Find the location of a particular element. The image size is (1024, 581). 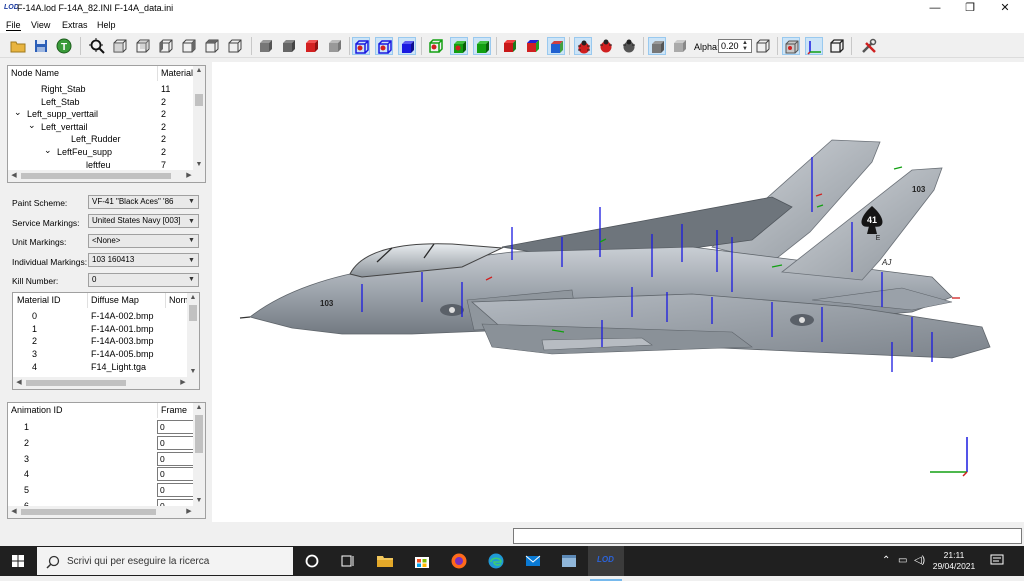

view-bottom-button is located at coordinates (235, 46).